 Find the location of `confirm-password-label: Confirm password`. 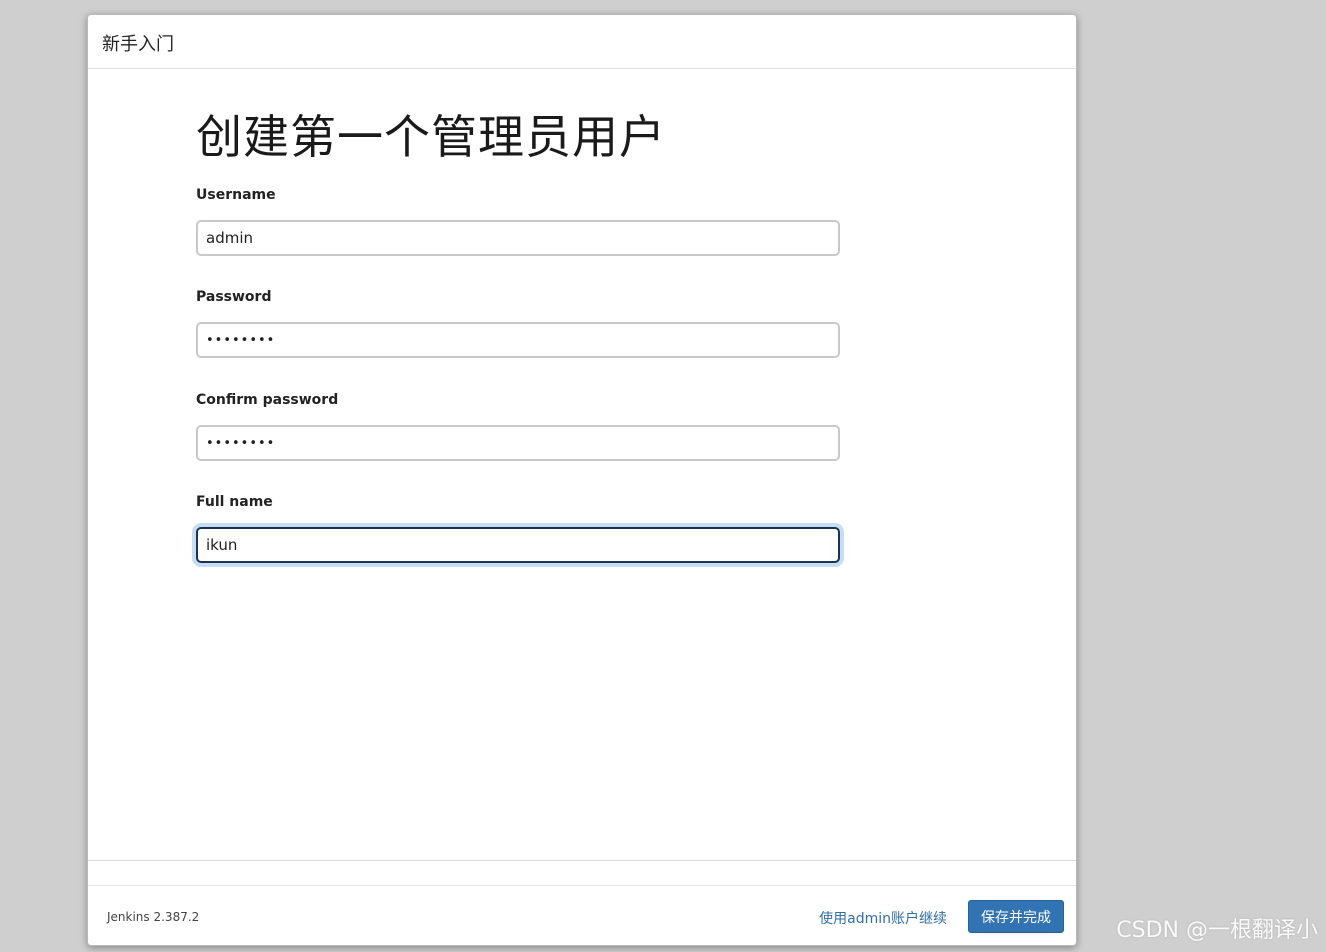

confirm-password-label: Confirm password is located at coordinates (267, 400).